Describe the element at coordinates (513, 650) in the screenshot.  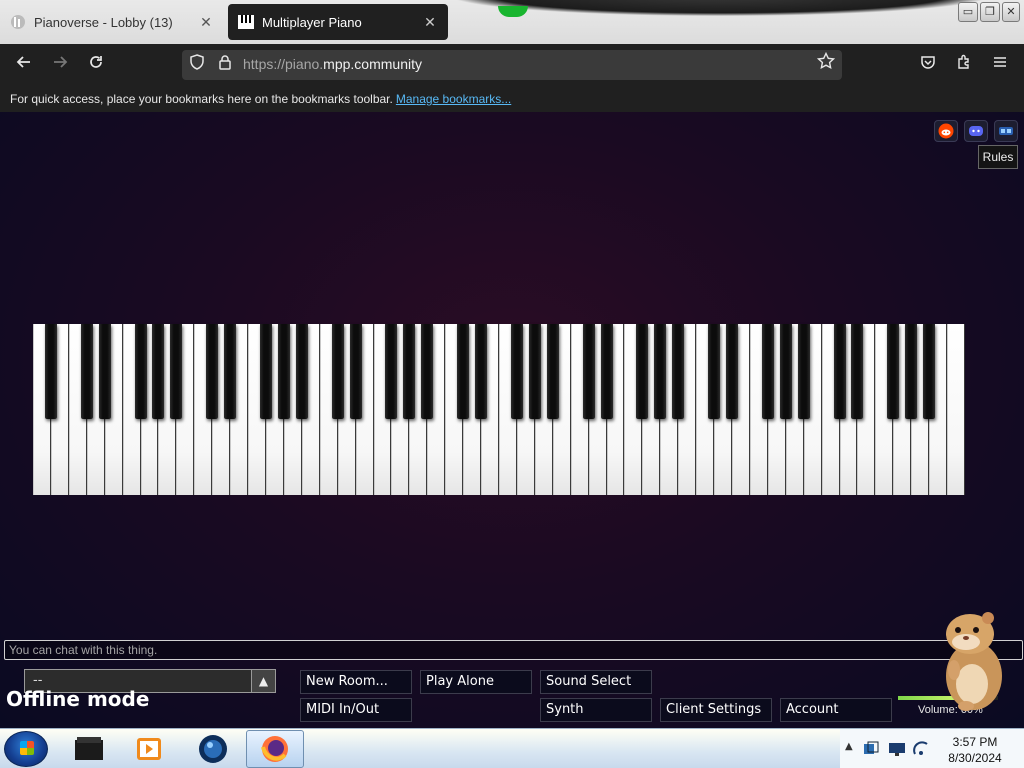
I see `chat-input: You can chat with this thing.` at that location.